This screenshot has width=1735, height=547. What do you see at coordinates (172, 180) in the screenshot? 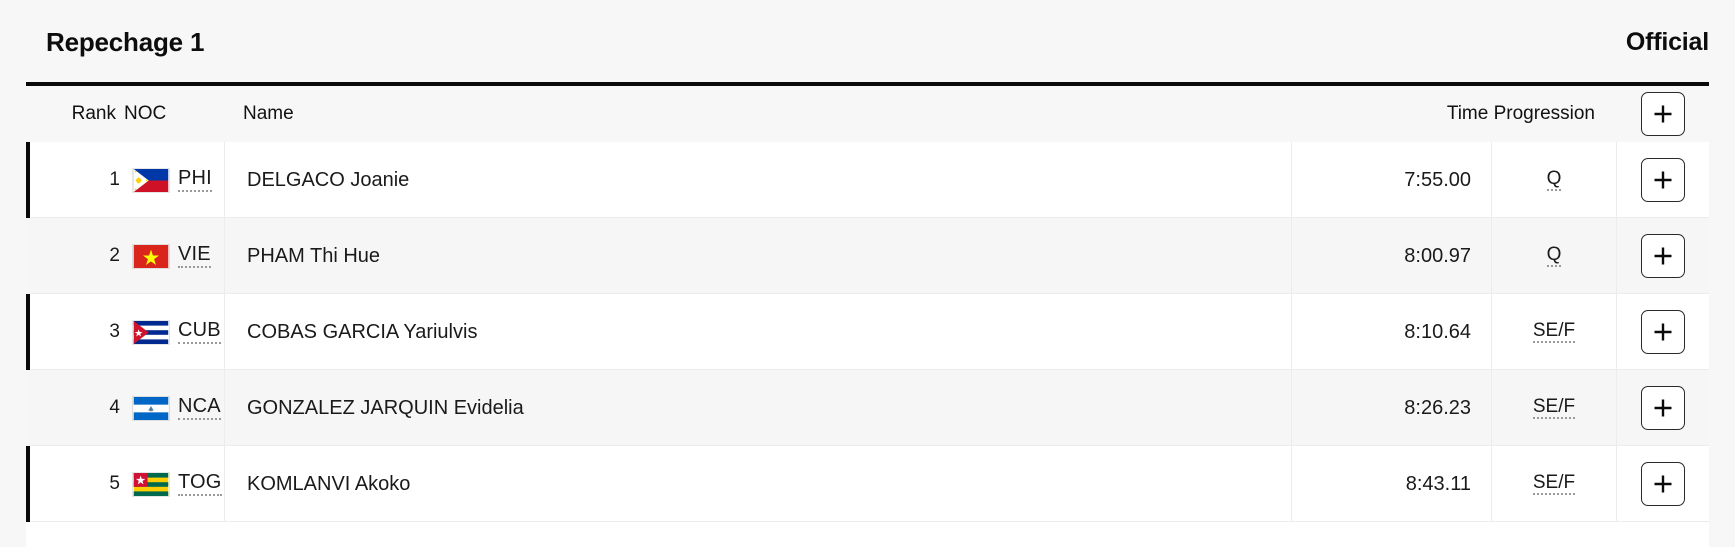
I see `cell-noc: PHI` at bounding box center [172, 180].